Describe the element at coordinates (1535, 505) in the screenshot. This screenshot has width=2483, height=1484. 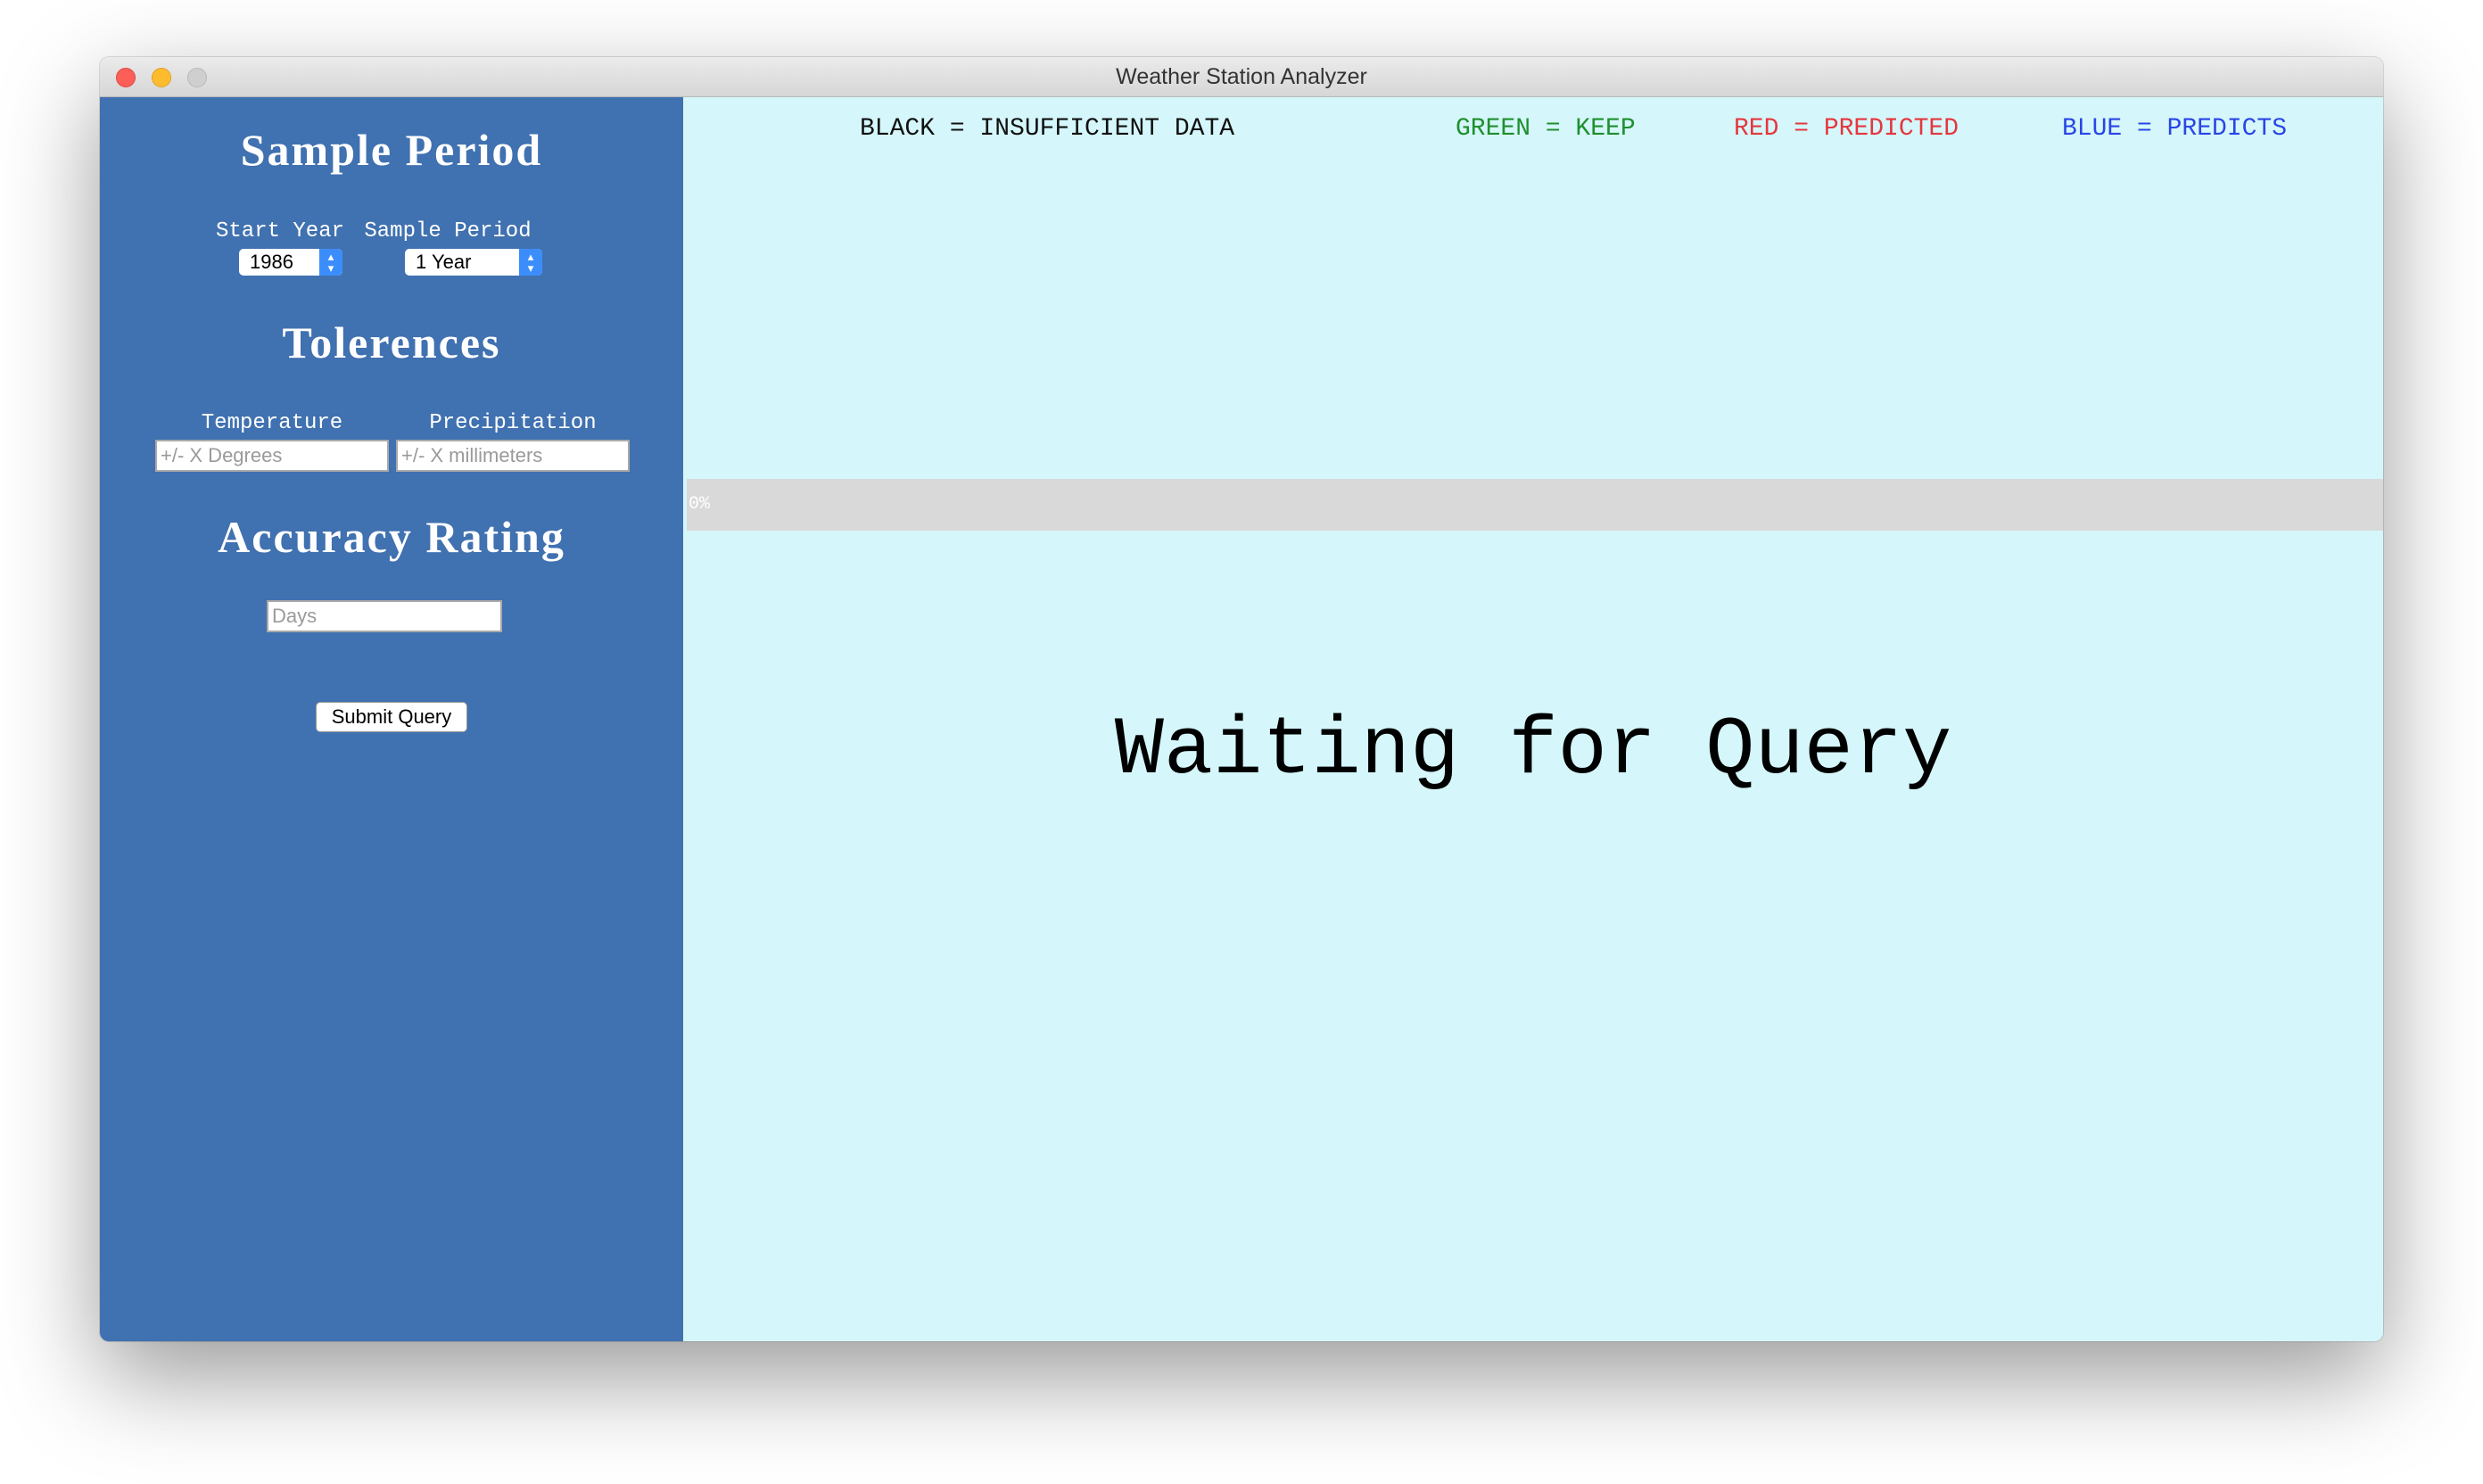
I see `progress-bar: 0%` at that location.